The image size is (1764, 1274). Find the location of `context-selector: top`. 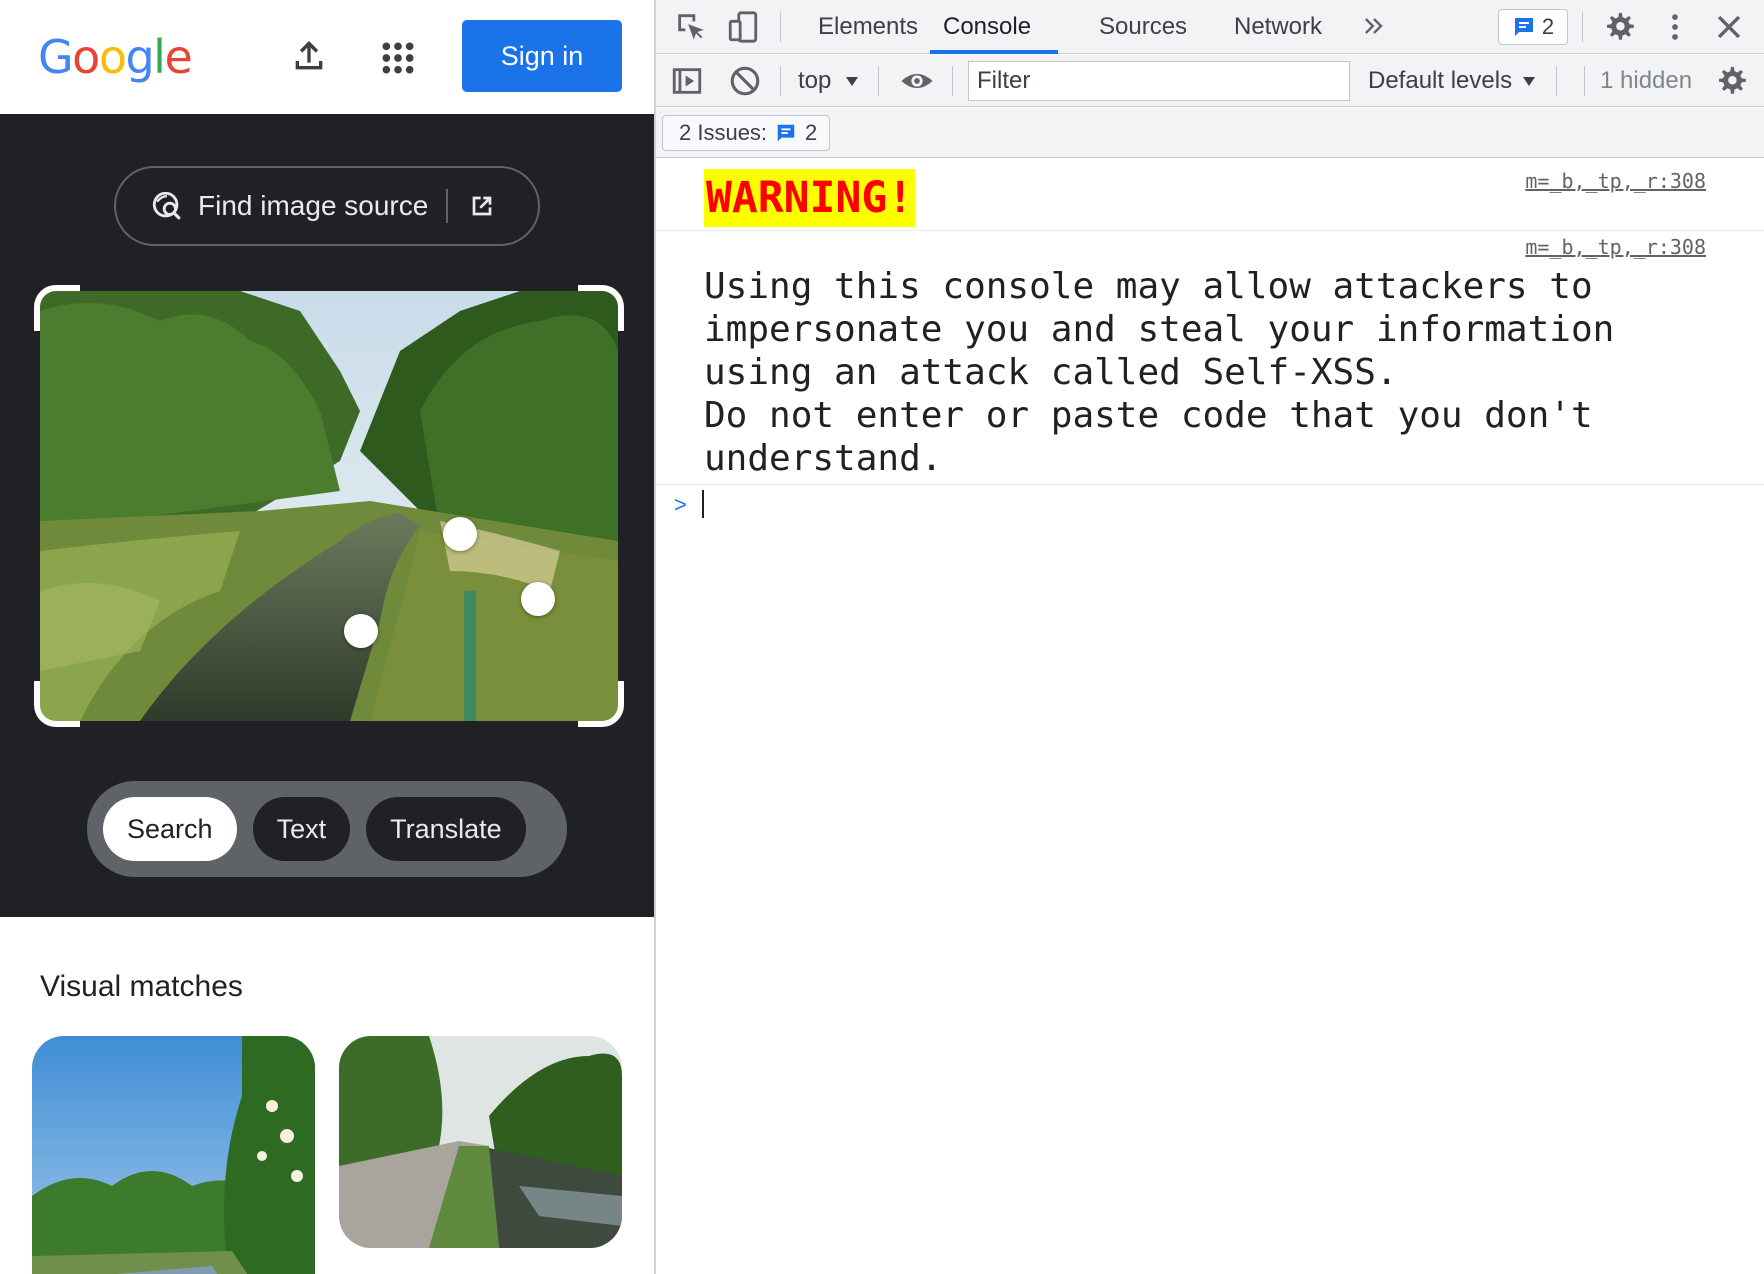

context-selector: top is located at coordinates (828, 81).